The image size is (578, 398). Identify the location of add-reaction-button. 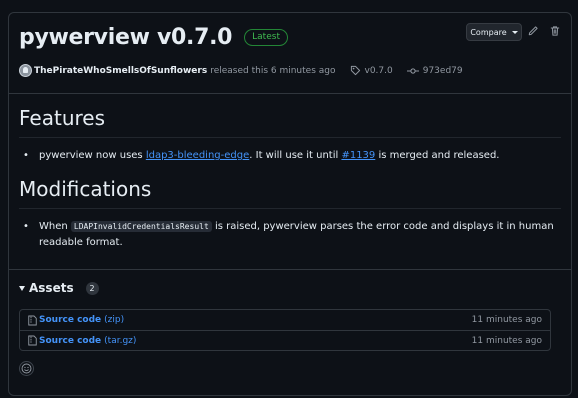
(26, 368).